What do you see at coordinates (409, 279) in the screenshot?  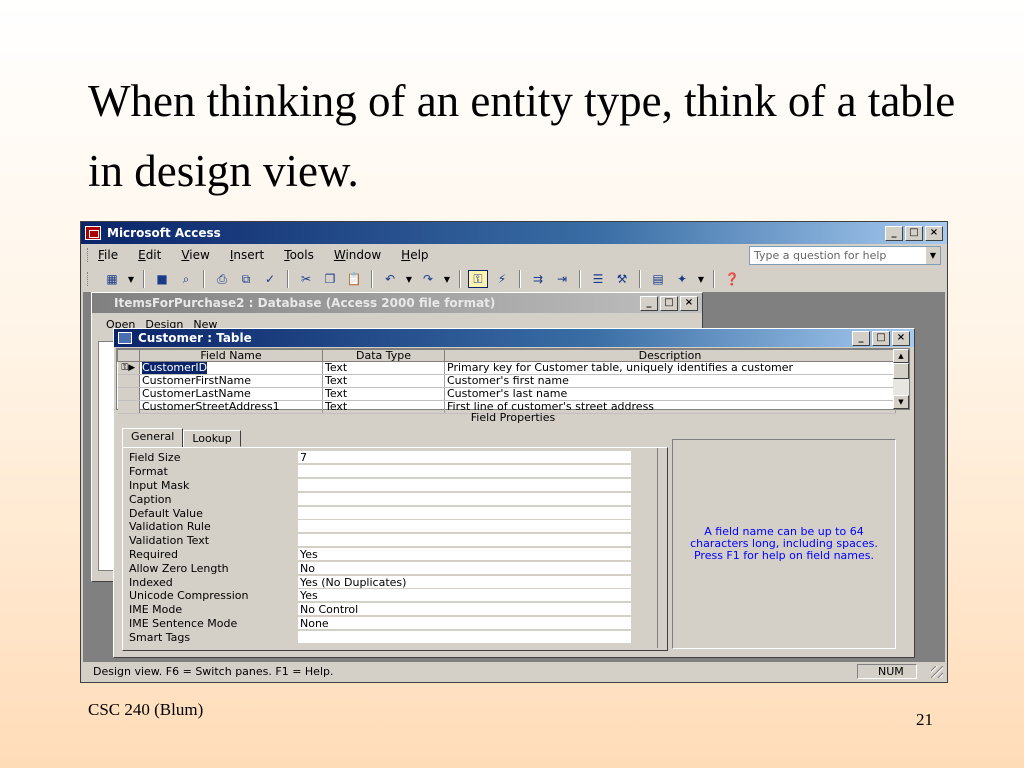 I see `undo-dropdown-icon: ▼` at bounding box center [409, 279].